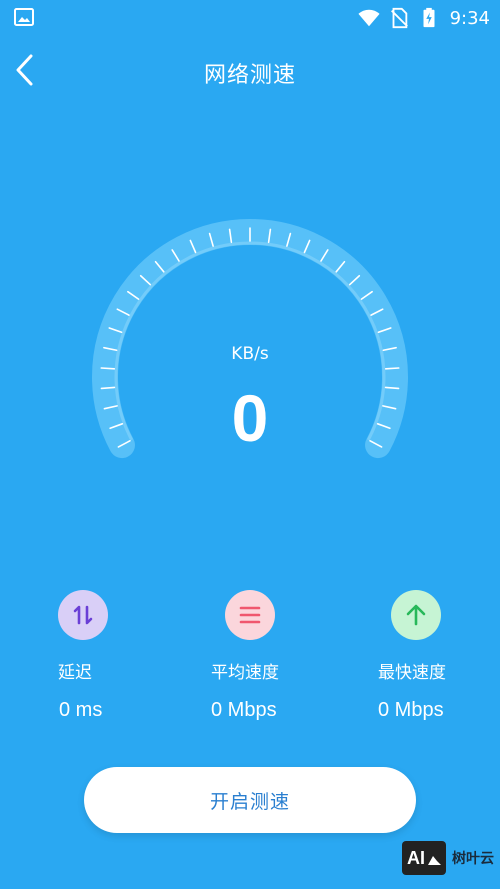  Describe the element at coordinates (250, 354) in the screenshot. I see `gauge-unit: KB/s` at that location.